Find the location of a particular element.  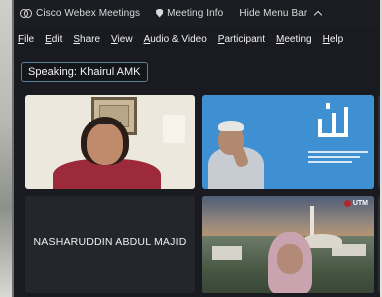

active-speaker-badge: Speaking: Khairul AMK is located at coordinates (84, 72).